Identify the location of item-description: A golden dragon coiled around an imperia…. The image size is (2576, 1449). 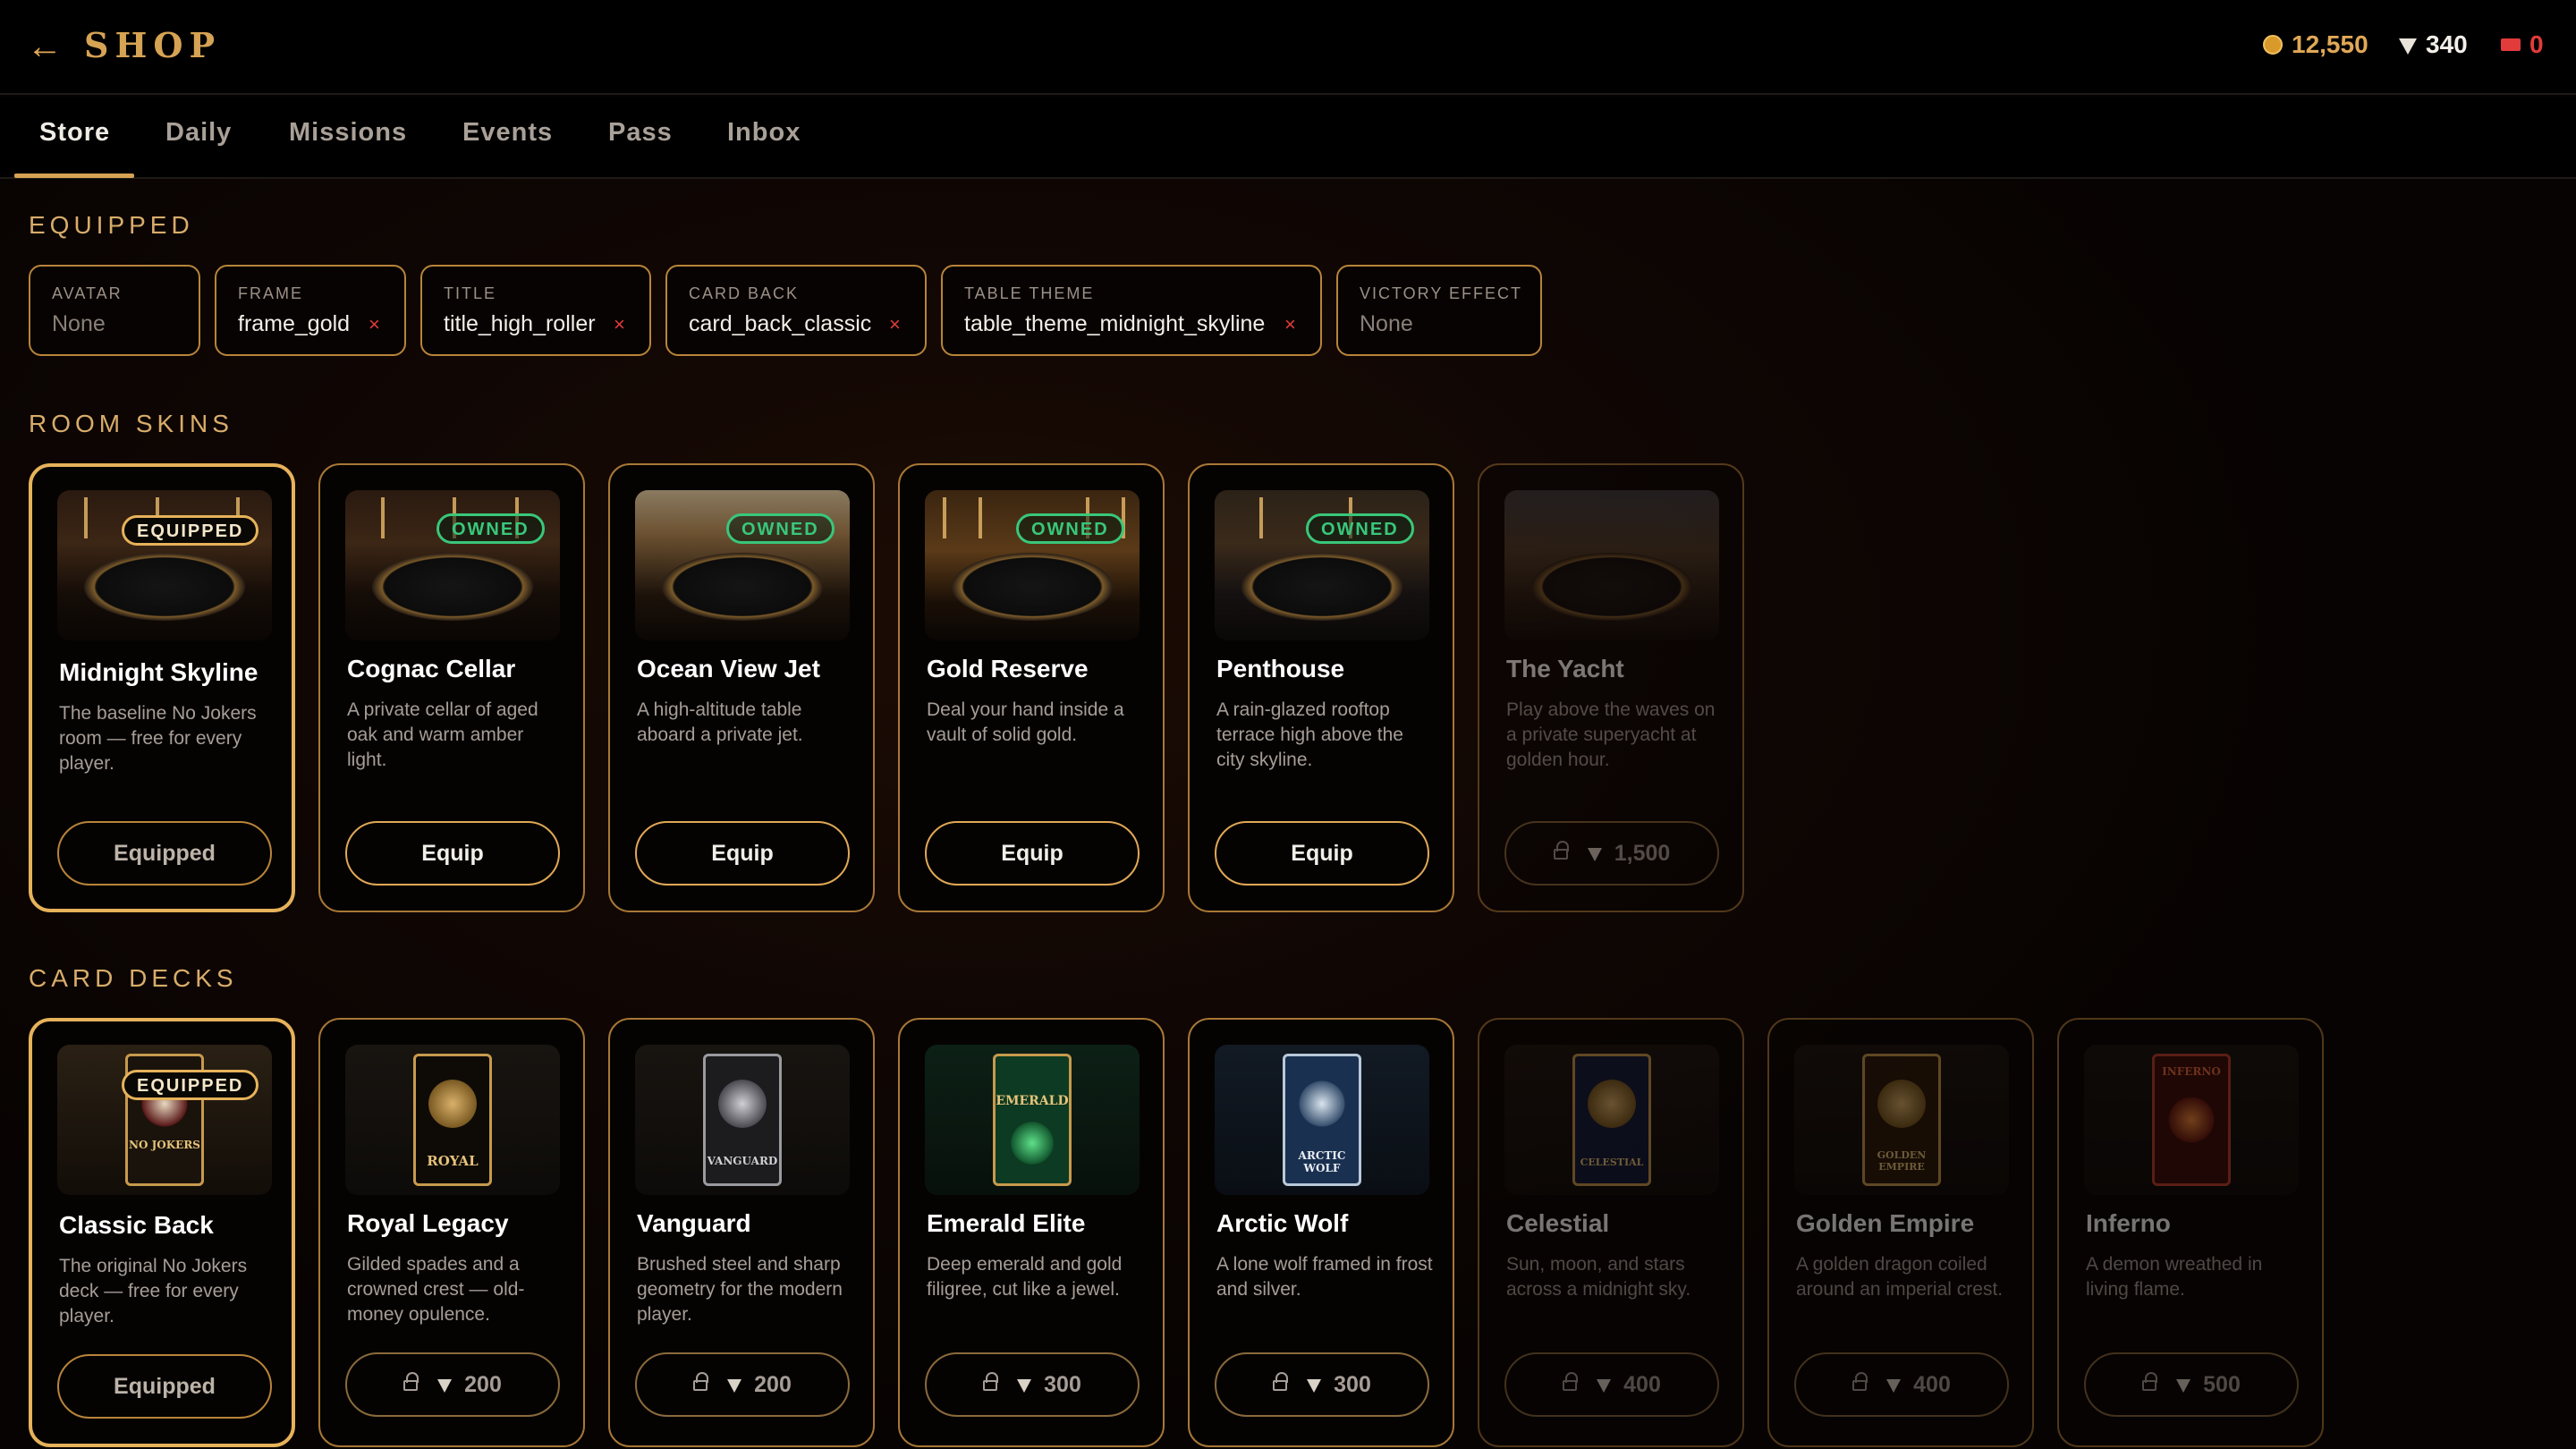
(1900, 1277).